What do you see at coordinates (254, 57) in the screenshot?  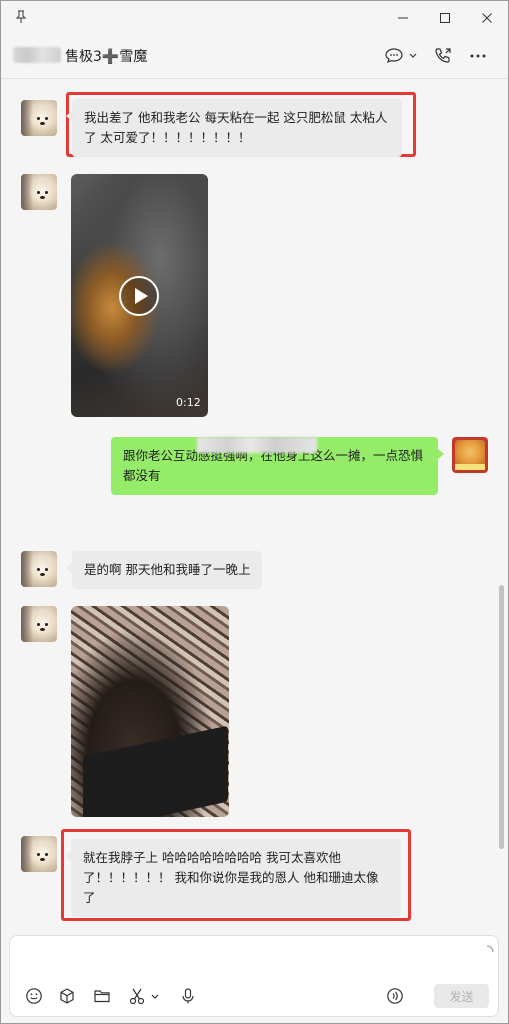 I see `chat-header: 售极3➕雪魔` at bounding box center [254, 57].